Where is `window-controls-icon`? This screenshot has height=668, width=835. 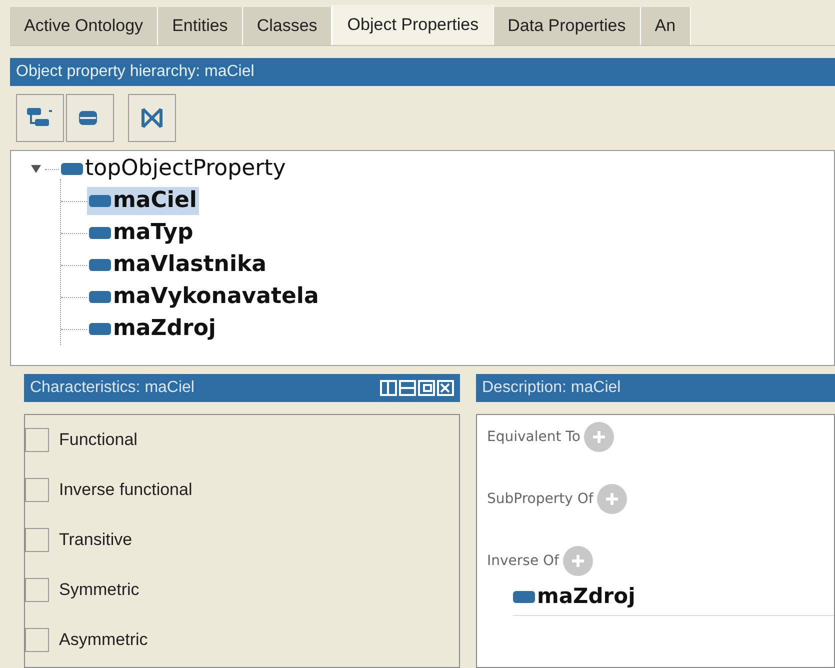
window-controls-icon is located at coordinates (417, 388).